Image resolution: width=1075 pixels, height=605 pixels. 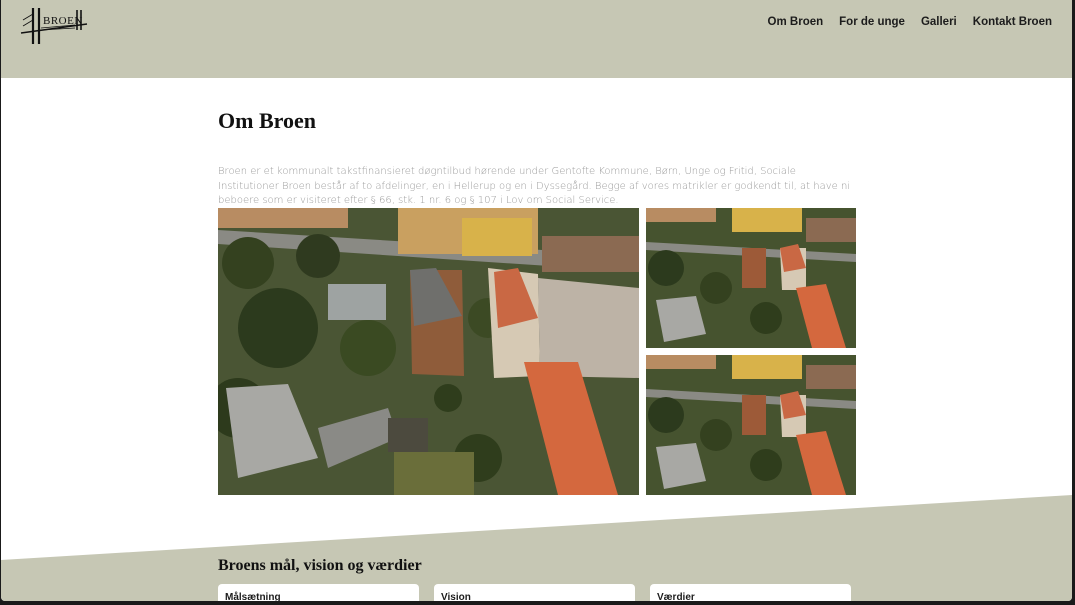 I want to click on card-vaerdier: Værdier, so click(x=750, y=592).